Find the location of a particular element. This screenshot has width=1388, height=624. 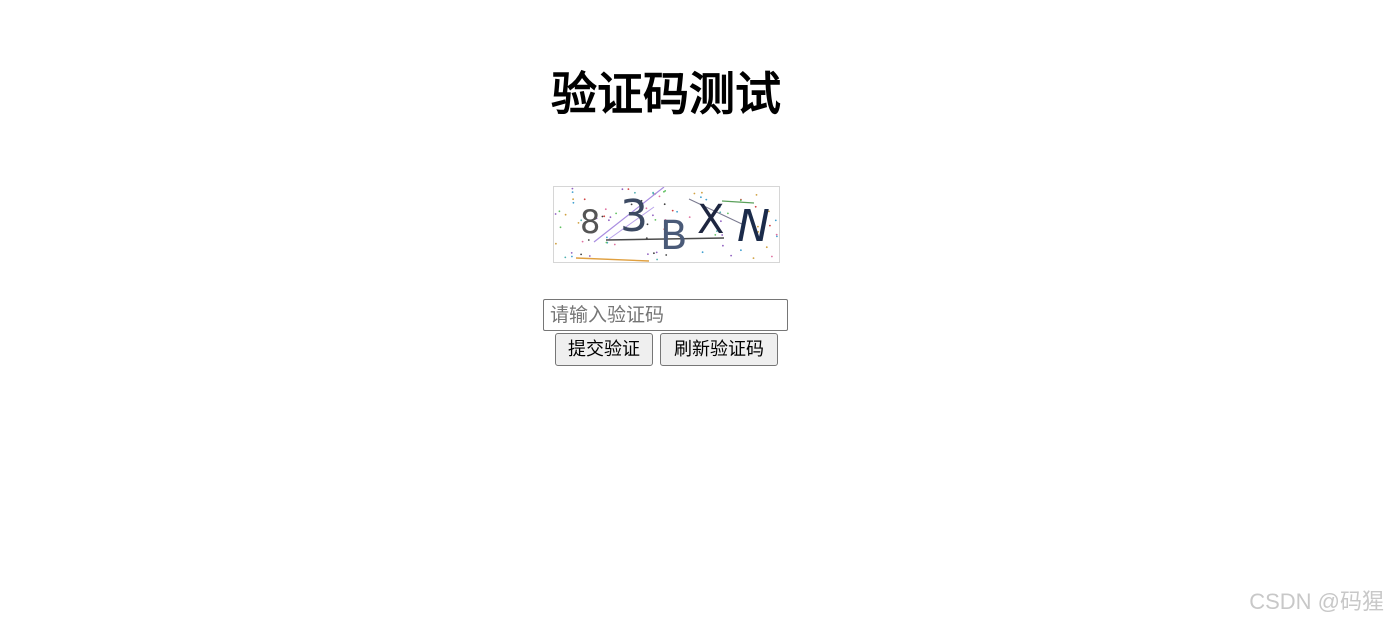

captcha-noise-line-orange is located at coordinates (612, 259).